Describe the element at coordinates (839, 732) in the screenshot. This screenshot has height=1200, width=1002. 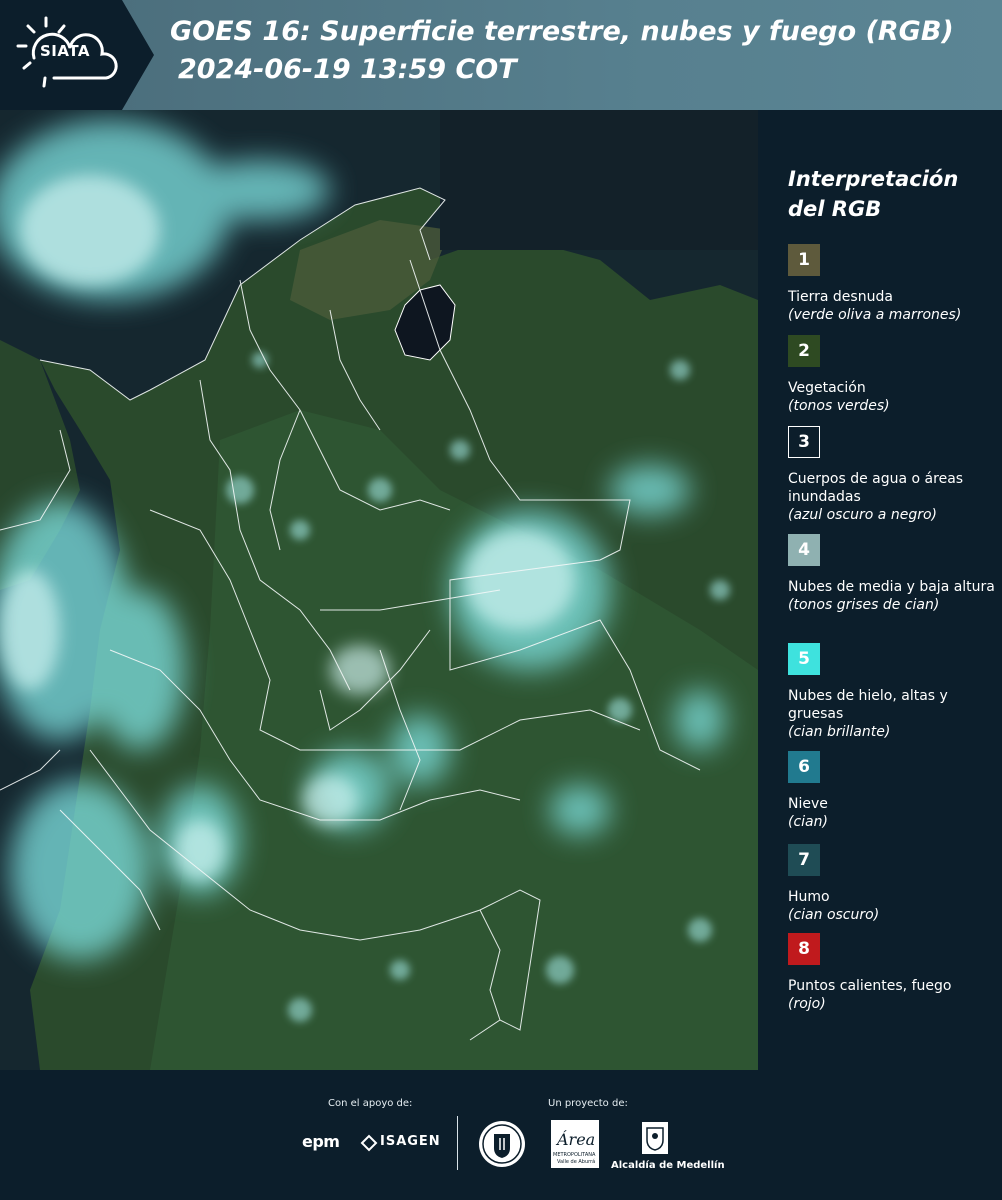
I see `legend-item-sub: (cian brillante)` at that location.